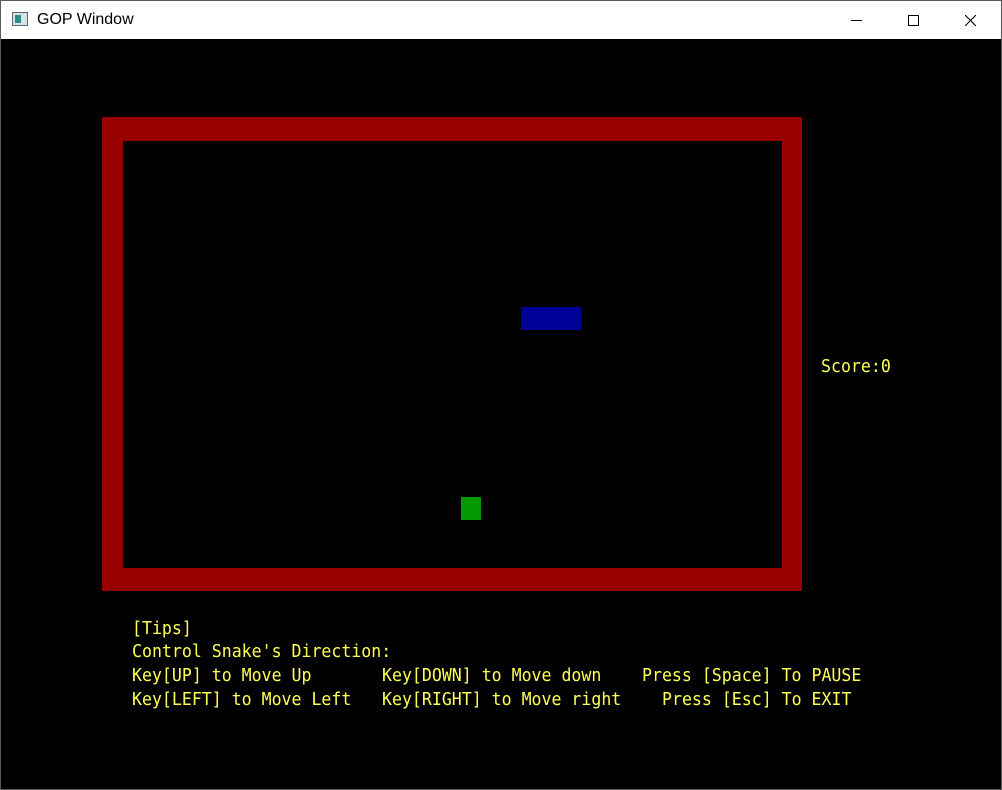 The width and height of the screenshot is (1002, 790). I want to click on tip-move-right: Key[RIGHT] to Move right, so click(502, 699).